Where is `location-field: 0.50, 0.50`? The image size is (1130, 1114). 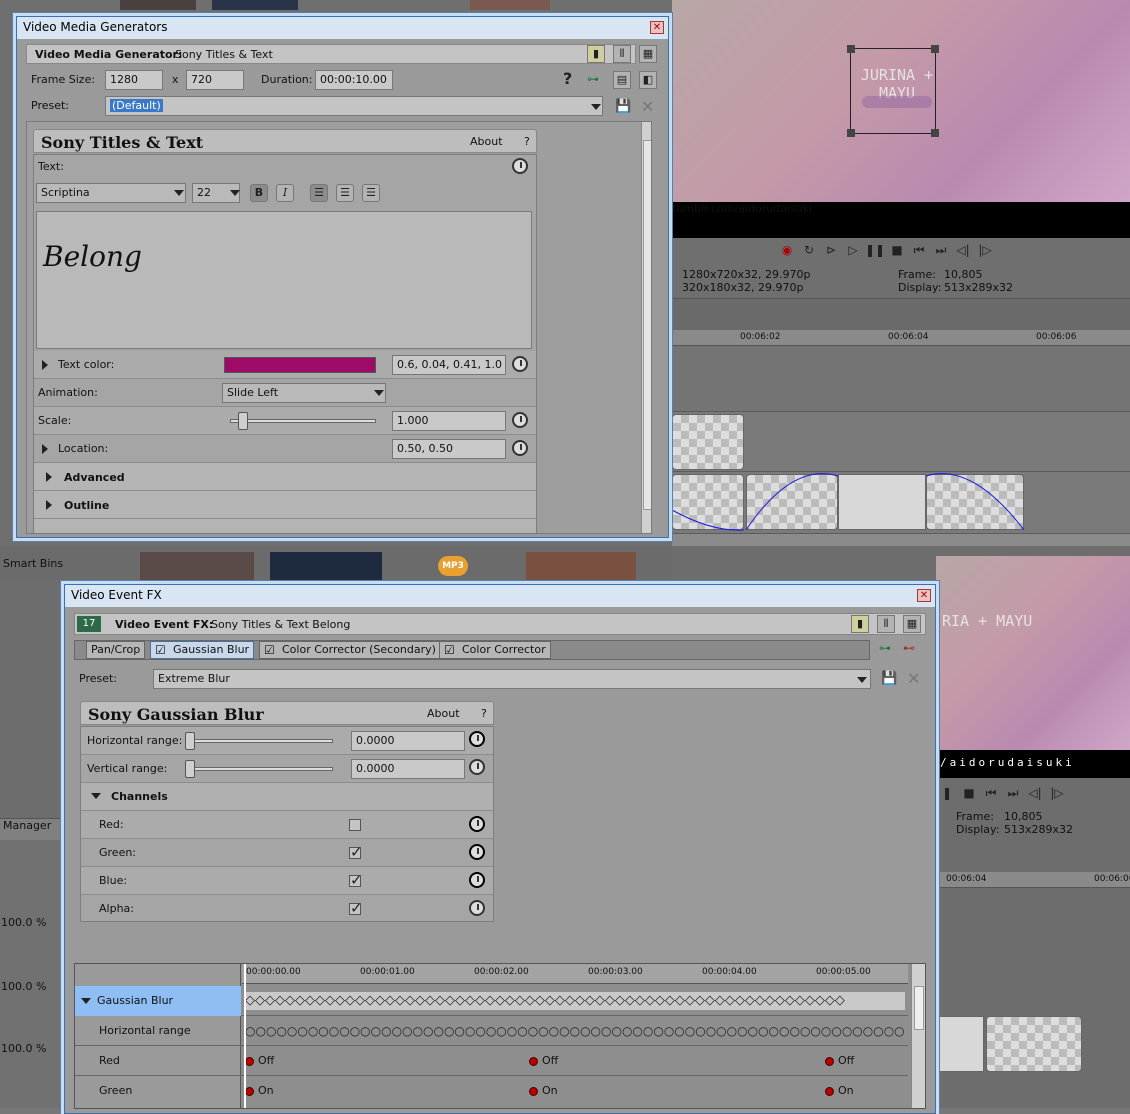
location-field: 0.50, 0.50 is located at coordinates (449, 449).